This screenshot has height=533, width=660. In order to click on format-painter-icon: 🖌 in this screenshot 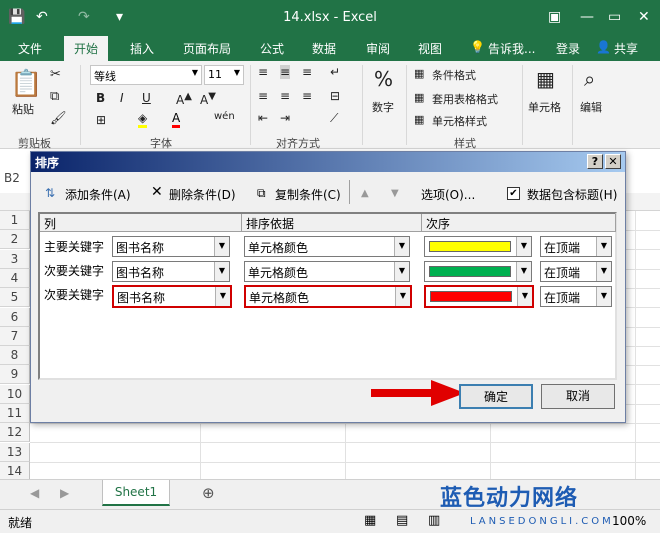, I will do `click(58, 118)`.